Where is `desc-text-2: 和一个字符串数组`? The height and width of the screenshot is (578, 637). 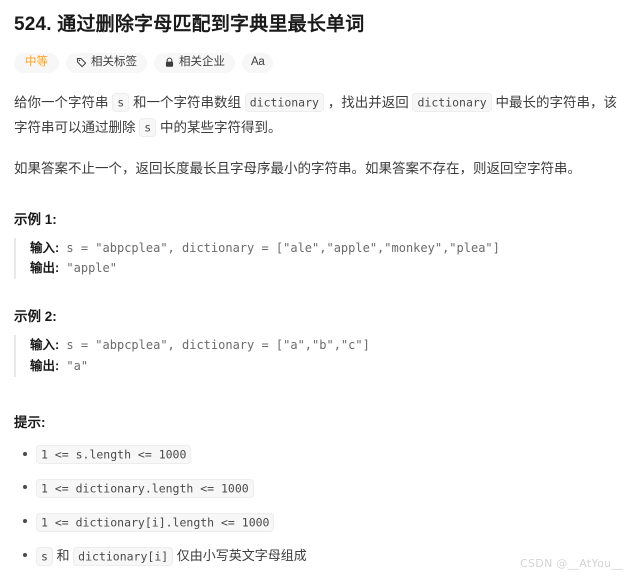 desc-text-2: 和一个字符串数组 is located at coordinates (187, 102).